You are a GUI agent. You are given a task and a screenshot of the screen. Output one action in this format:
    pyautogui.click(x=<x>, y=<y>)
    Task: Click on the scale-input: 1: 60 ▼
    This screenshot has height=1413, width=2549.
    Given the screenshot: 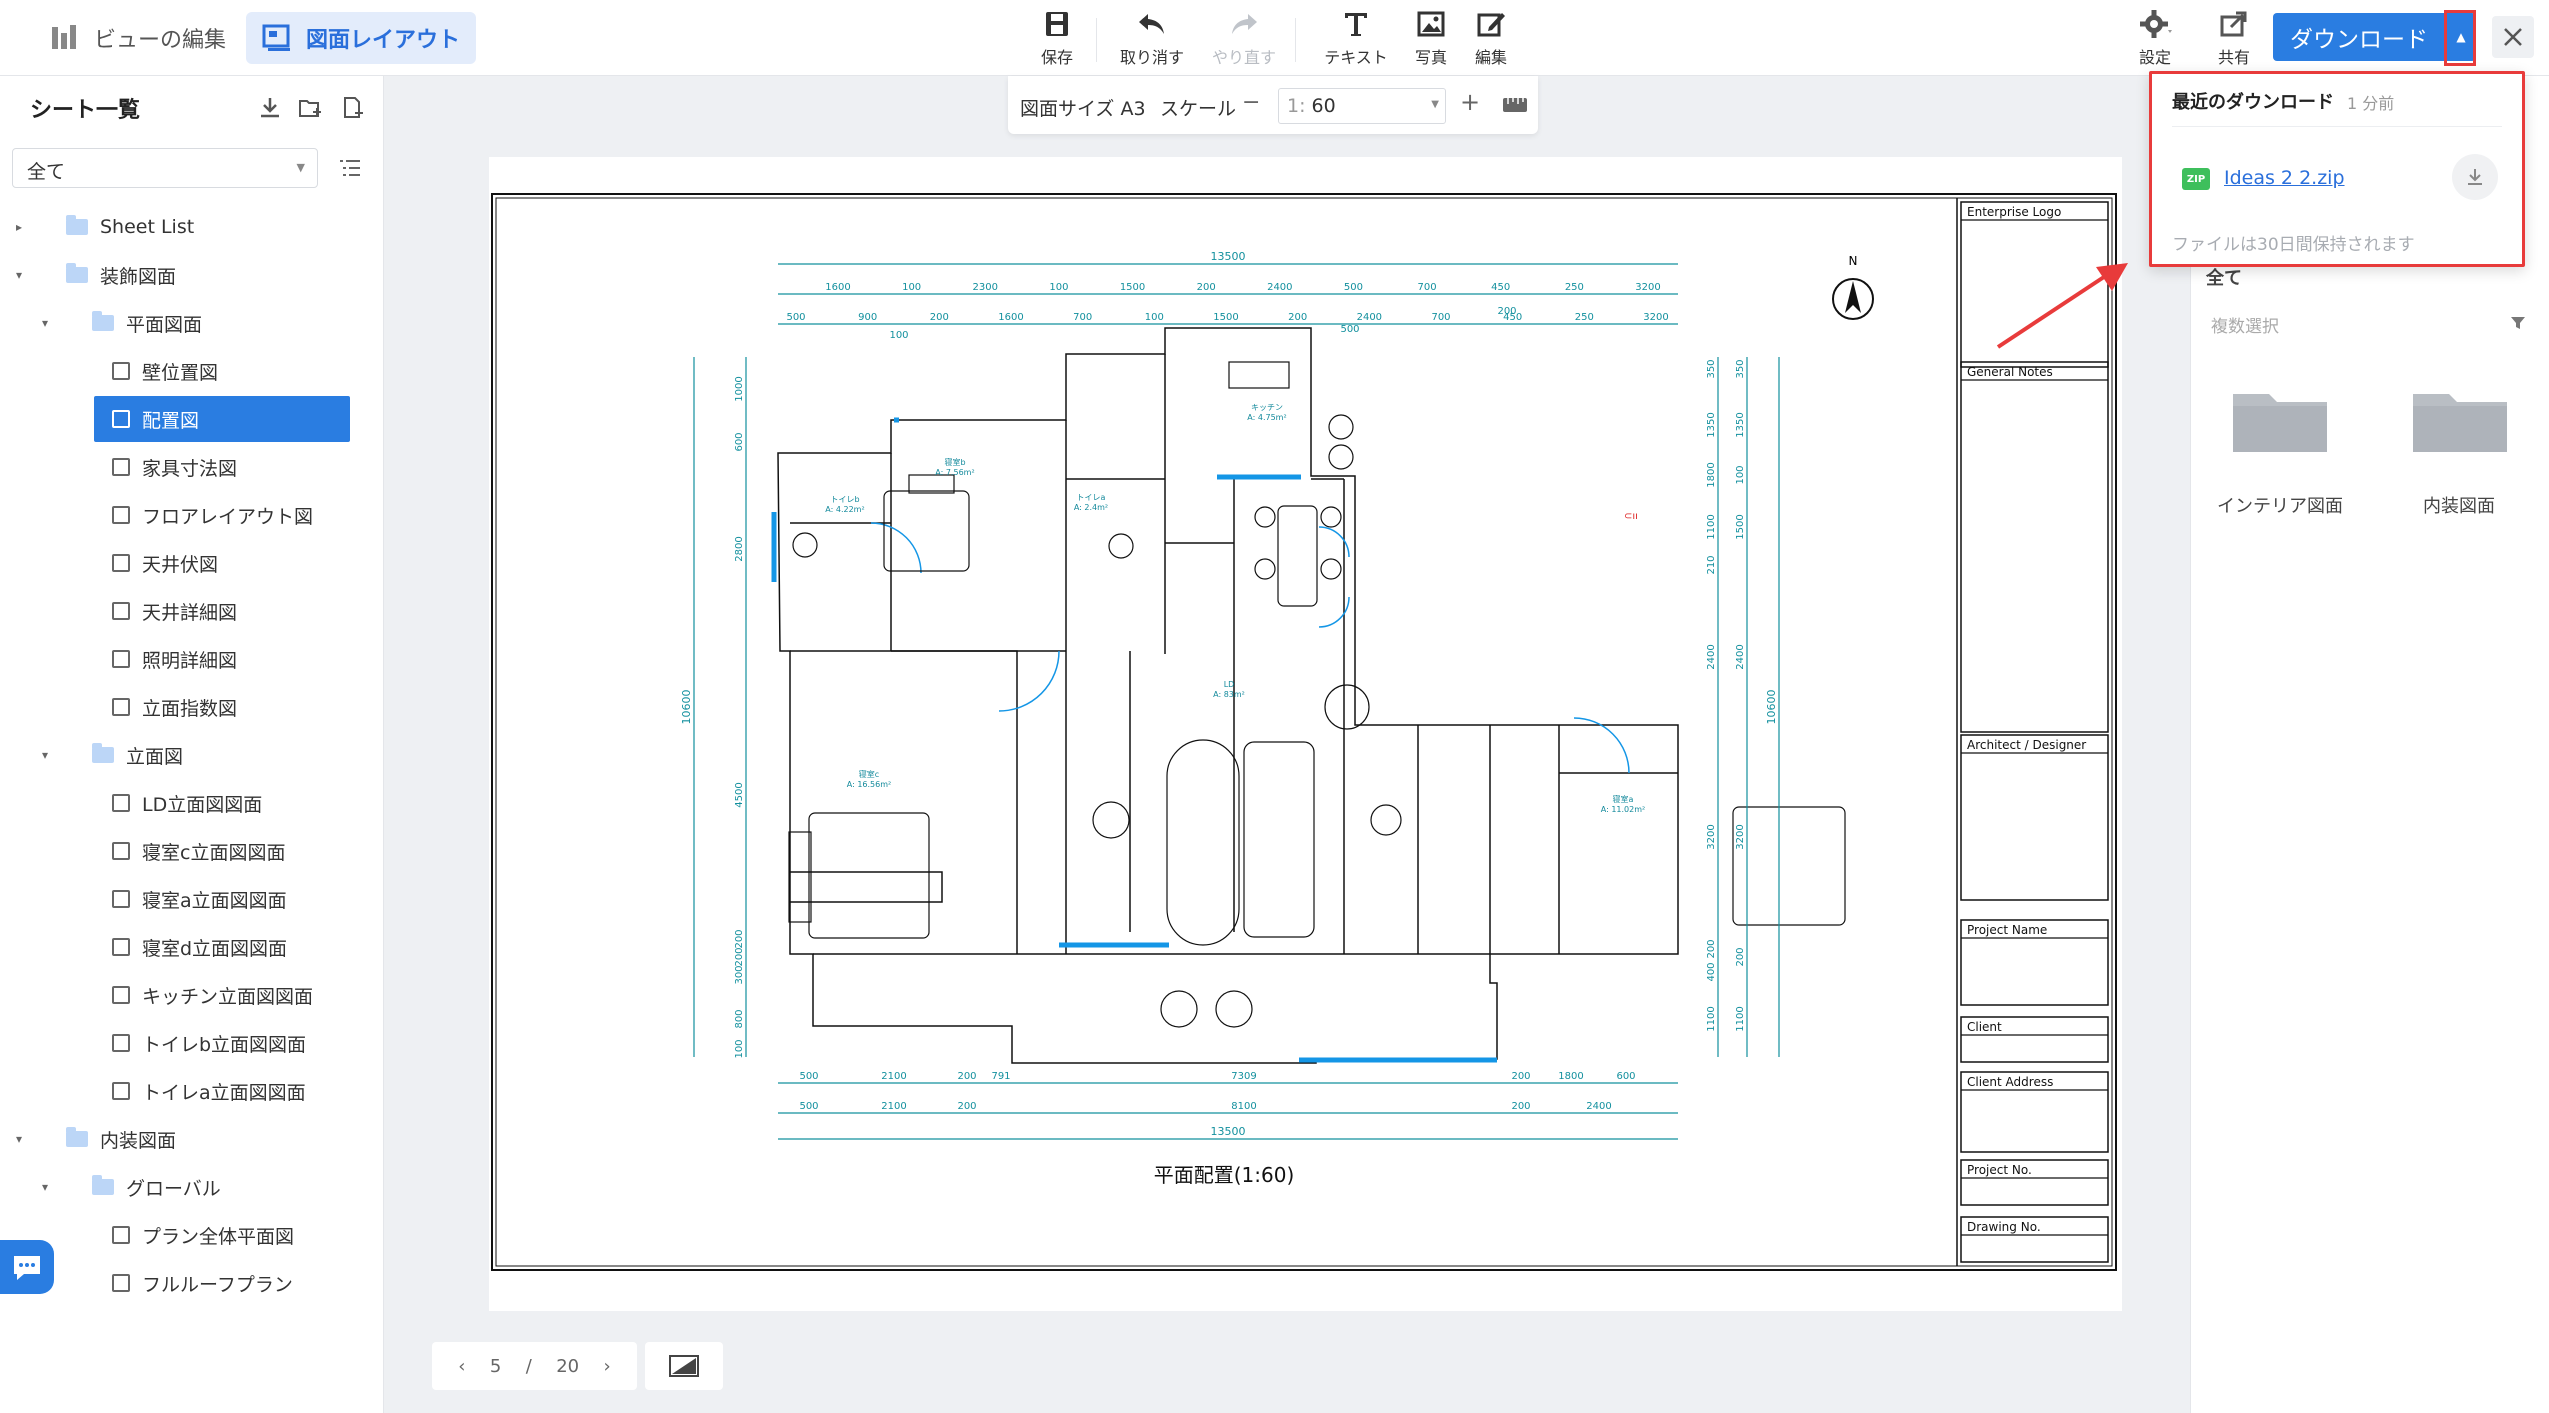 What is the action you would take?
    pyautogui.click(x=1362, y=106)
    